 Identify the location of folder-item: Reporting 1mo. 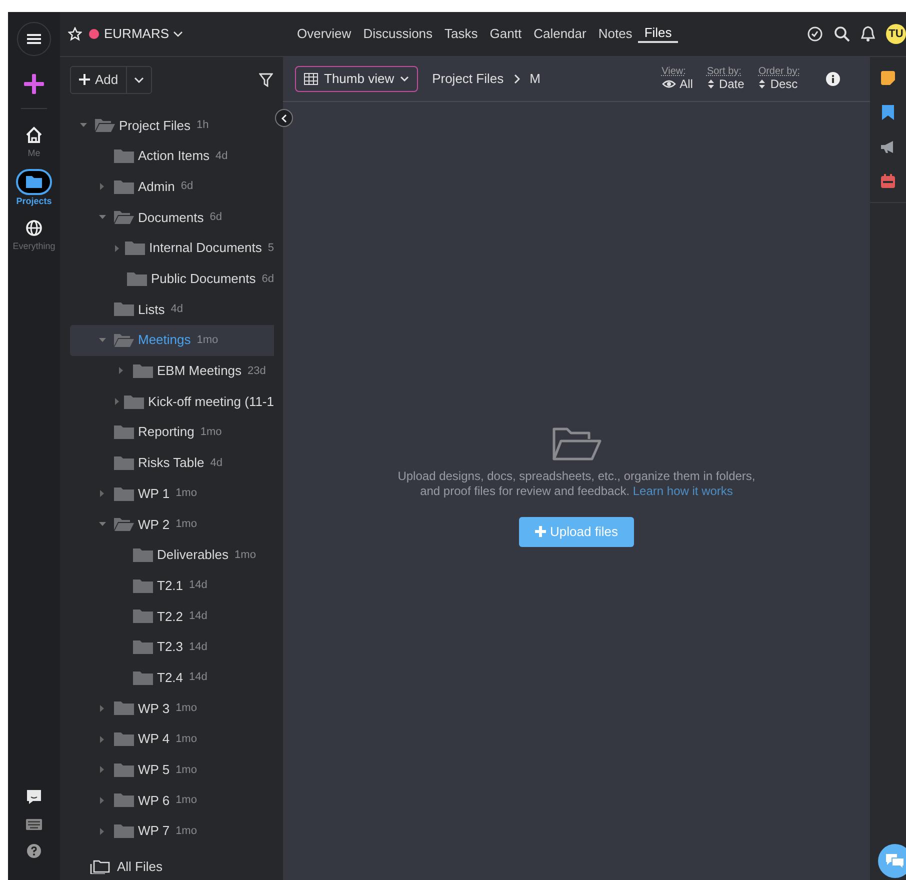
(172, 432).